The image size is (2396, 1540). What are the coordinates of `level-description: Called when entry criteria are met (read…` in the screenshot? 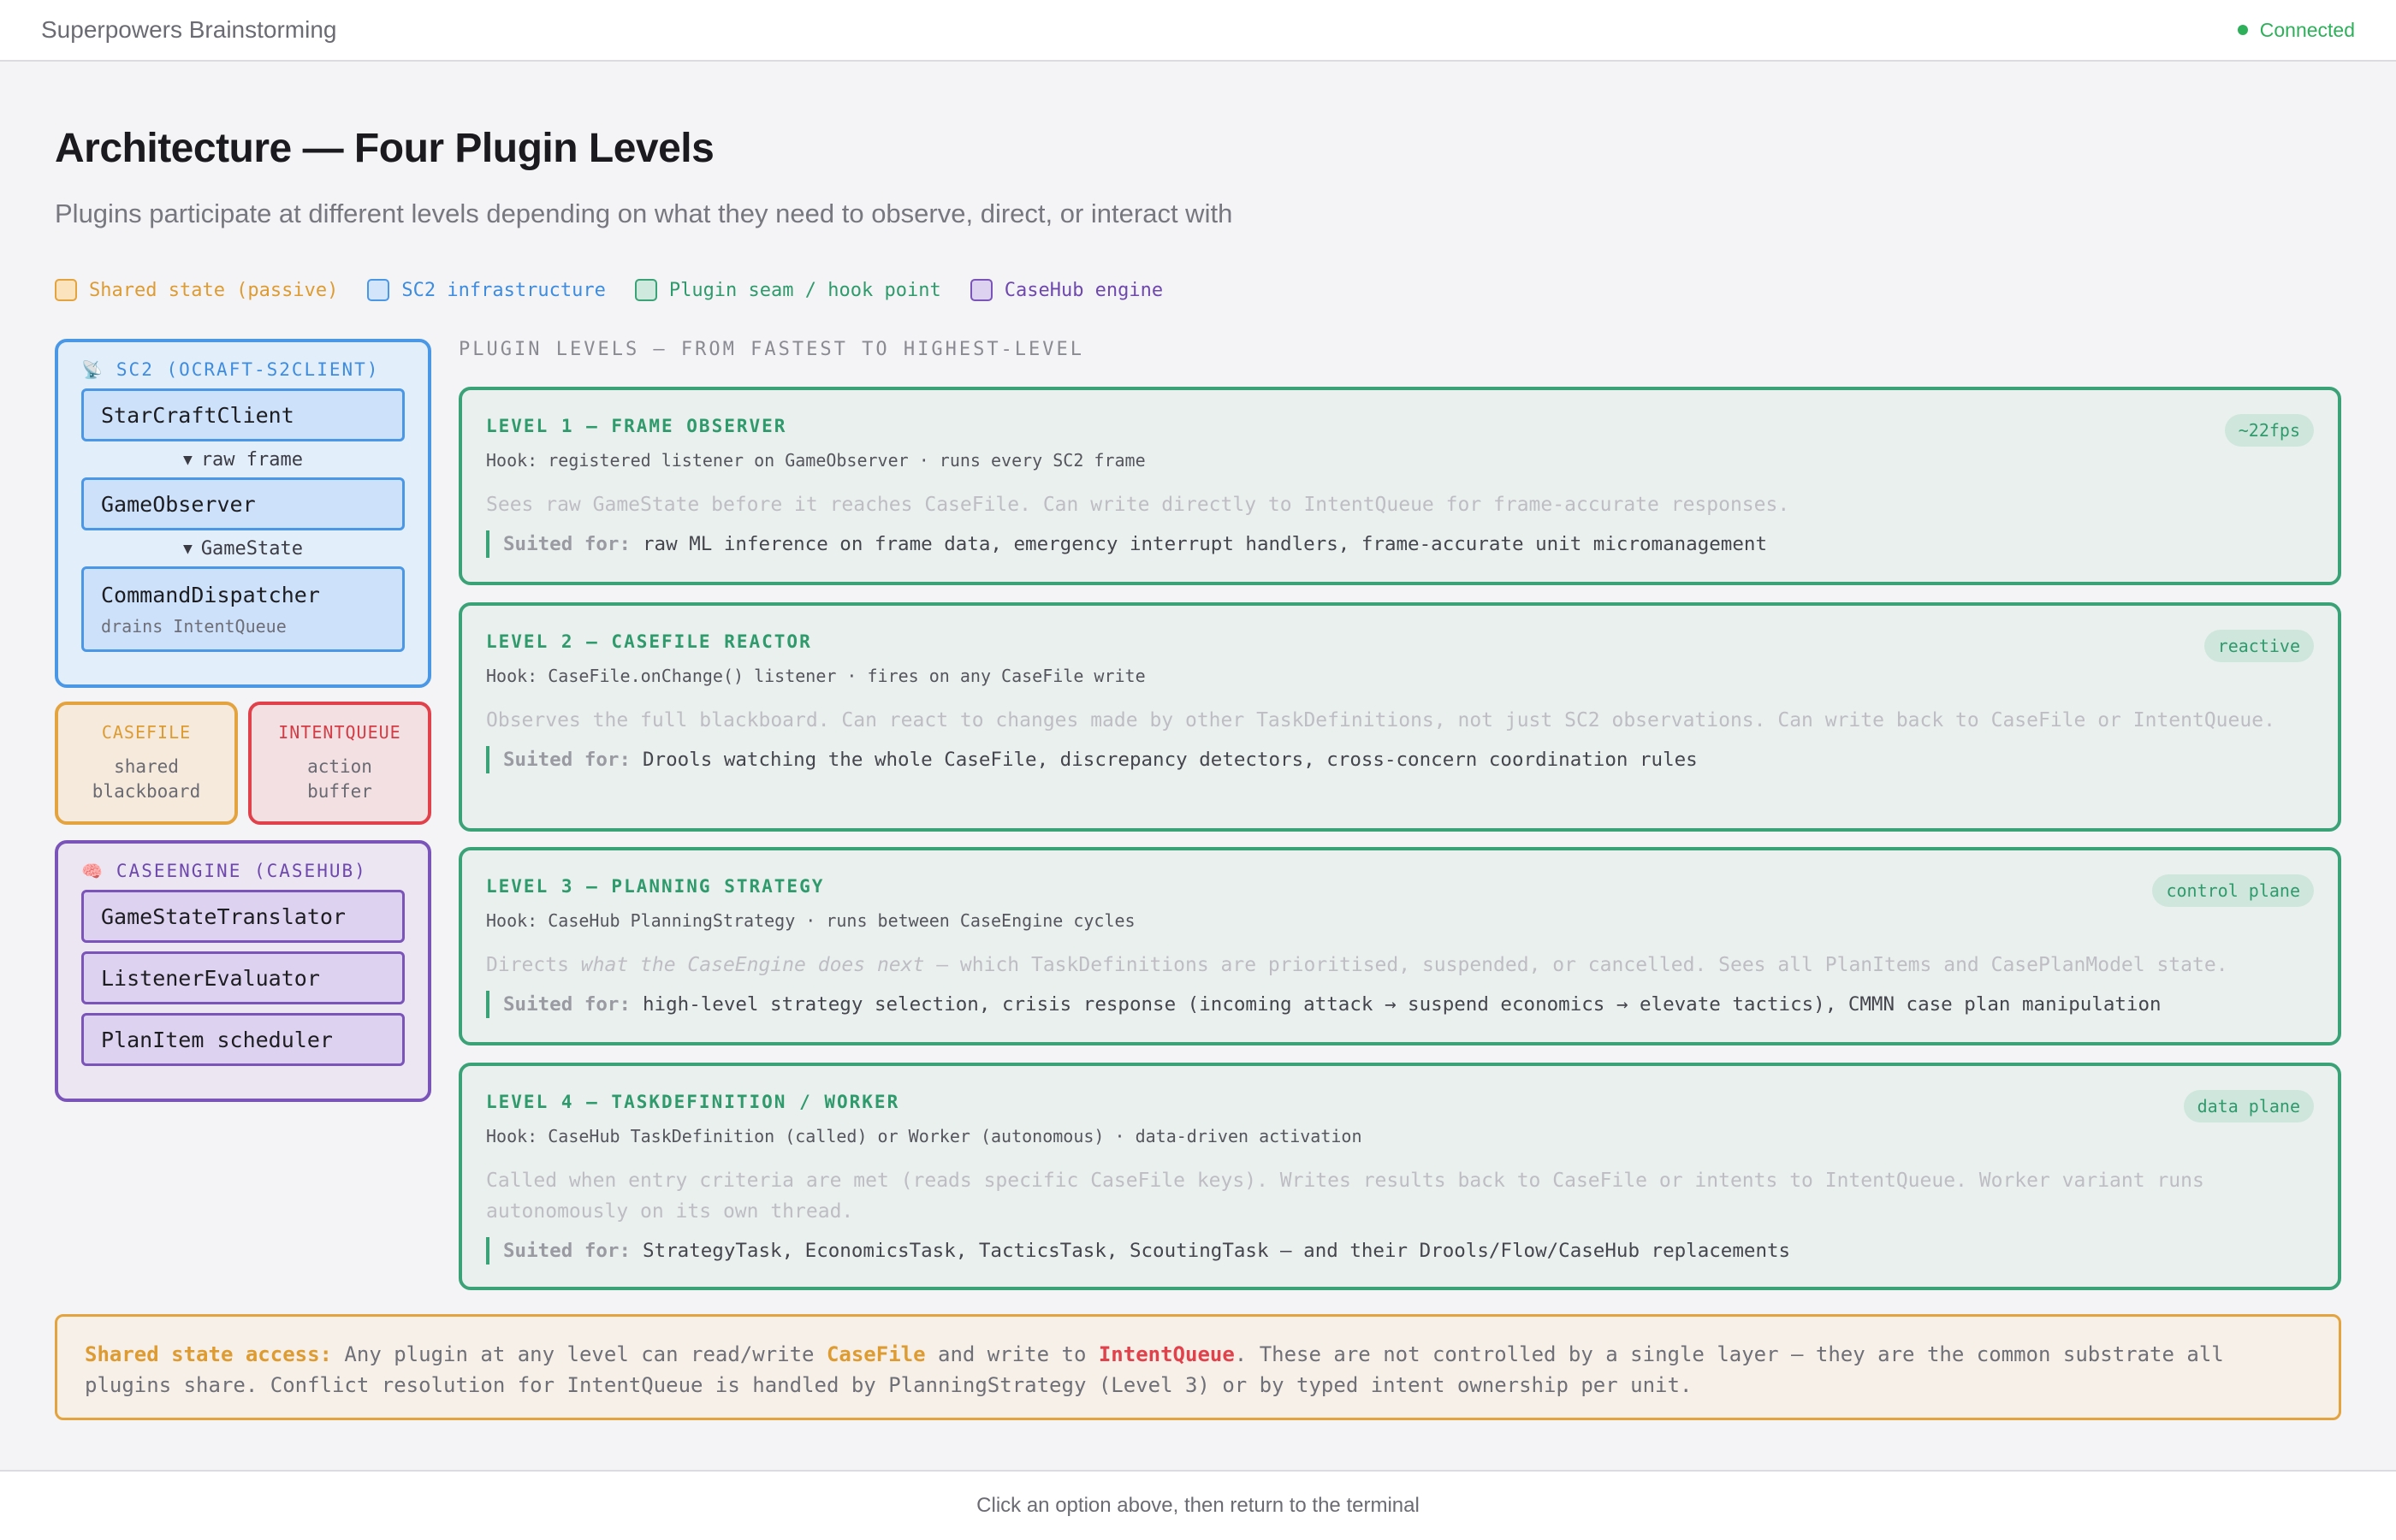 It's located at (1345, 1196).